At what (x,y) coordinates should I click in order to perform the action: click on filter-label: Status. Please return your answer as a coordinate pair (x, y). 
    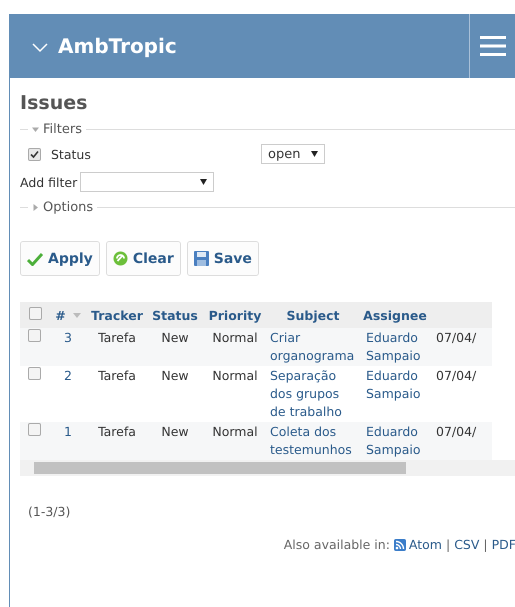
    Looking at the image, I should click on (71, 154).